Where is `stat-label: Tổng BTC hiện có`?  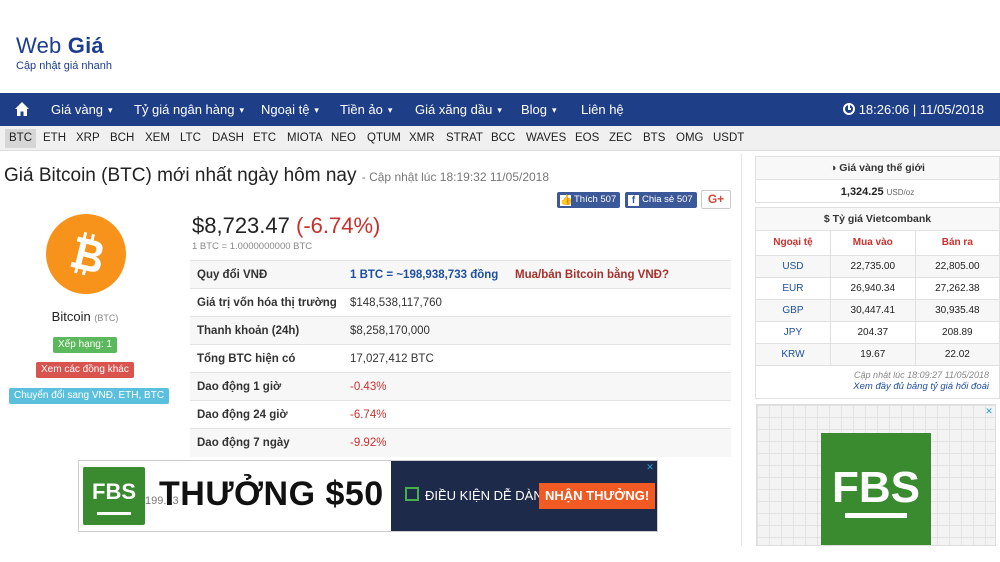 stat-label: Tổng BTC hiện có is located at coordinates (270, 358).